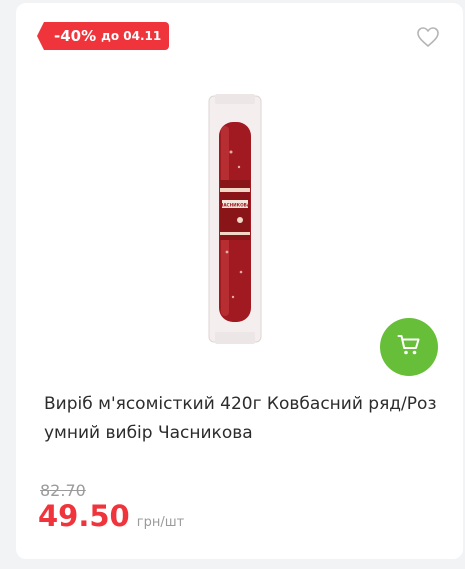  I want to click on old-price: 82.70, so click(63, 490).